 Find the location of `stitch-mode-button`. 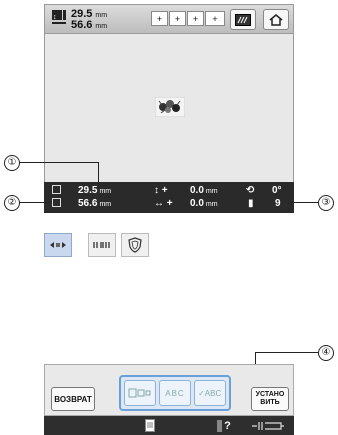

stitch-mode-button is located at coordinates (102, 245).